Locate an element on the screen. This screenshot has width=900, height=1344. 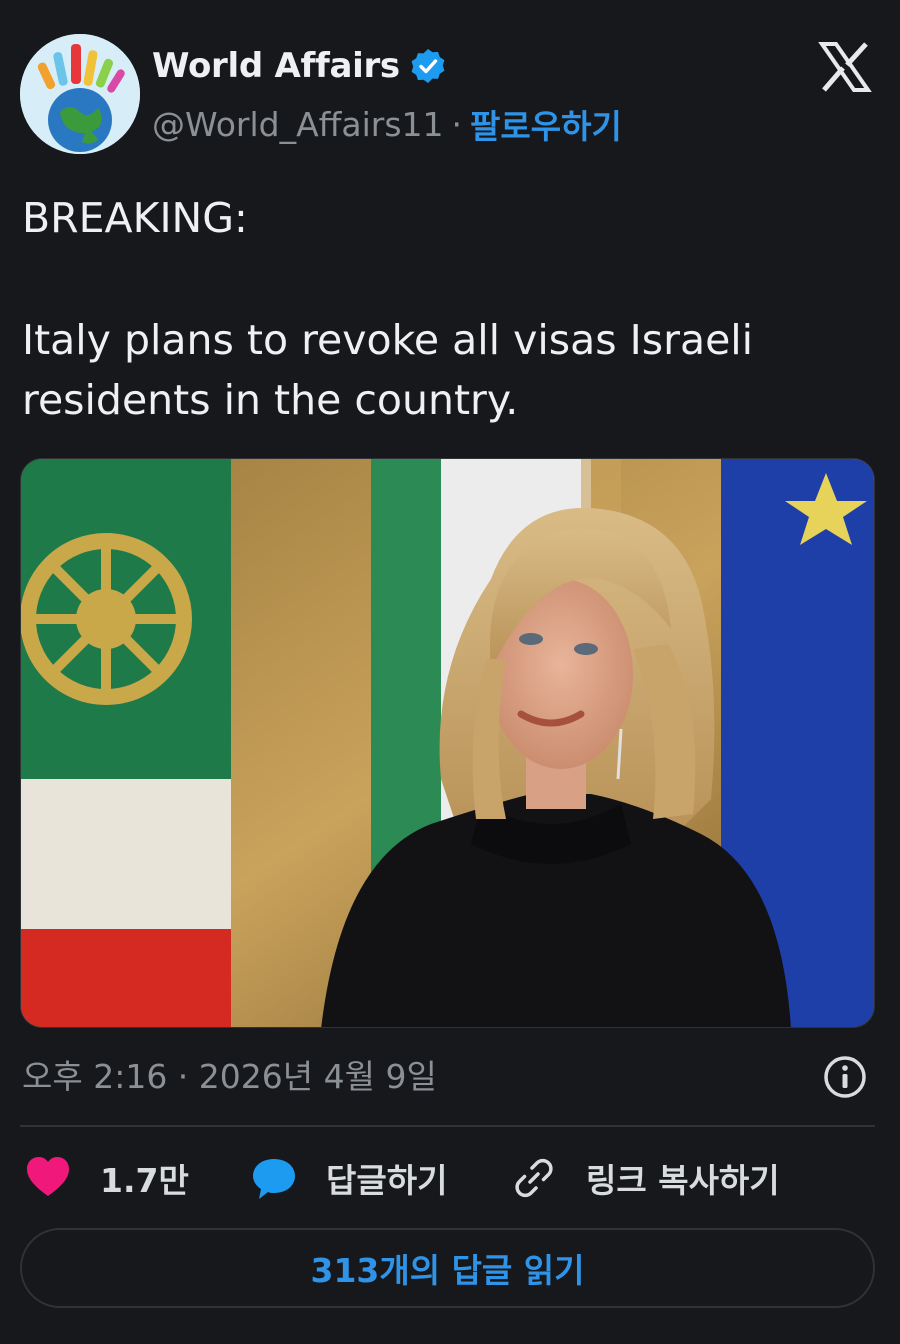
avatar is located at coordinates (80, 94).